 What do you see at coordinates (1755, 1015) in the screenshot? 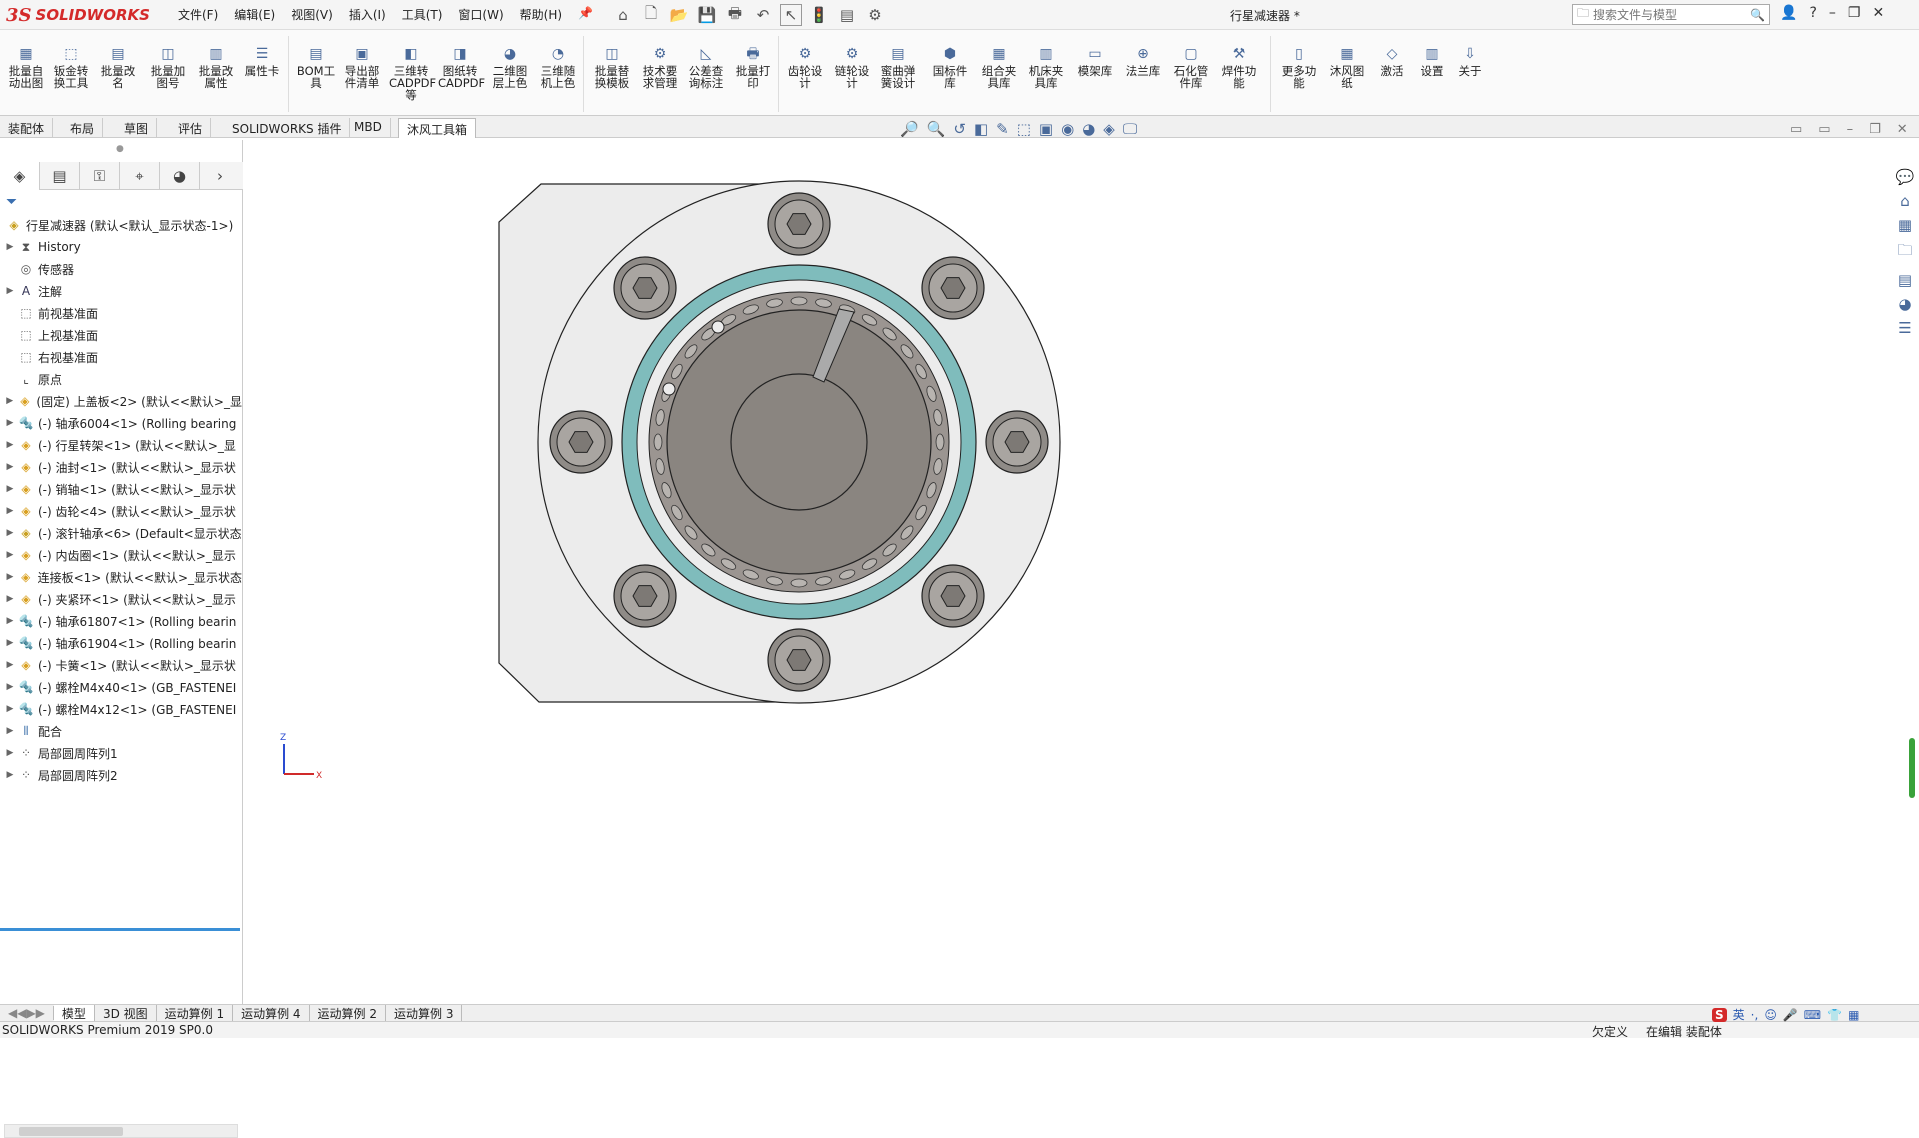
I see `punctuation-icon: ·,` at bounding box center [1755, 1015].